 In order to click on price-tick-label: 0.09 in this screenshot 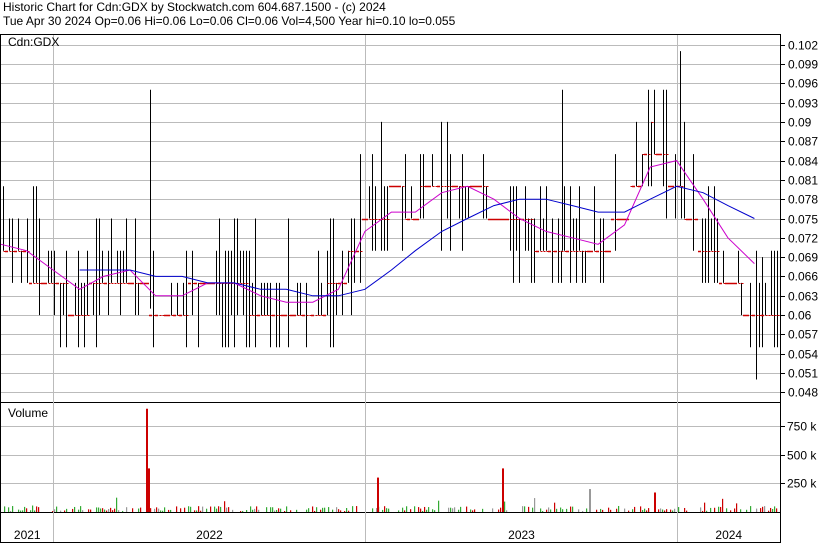, I will do `click(800, 123)`.